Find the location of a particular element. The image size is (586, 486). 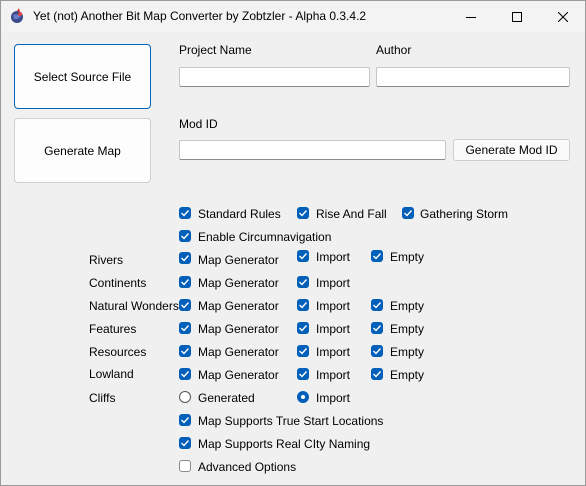

rivers-import-checkbox is located at coordinates (303, 256).